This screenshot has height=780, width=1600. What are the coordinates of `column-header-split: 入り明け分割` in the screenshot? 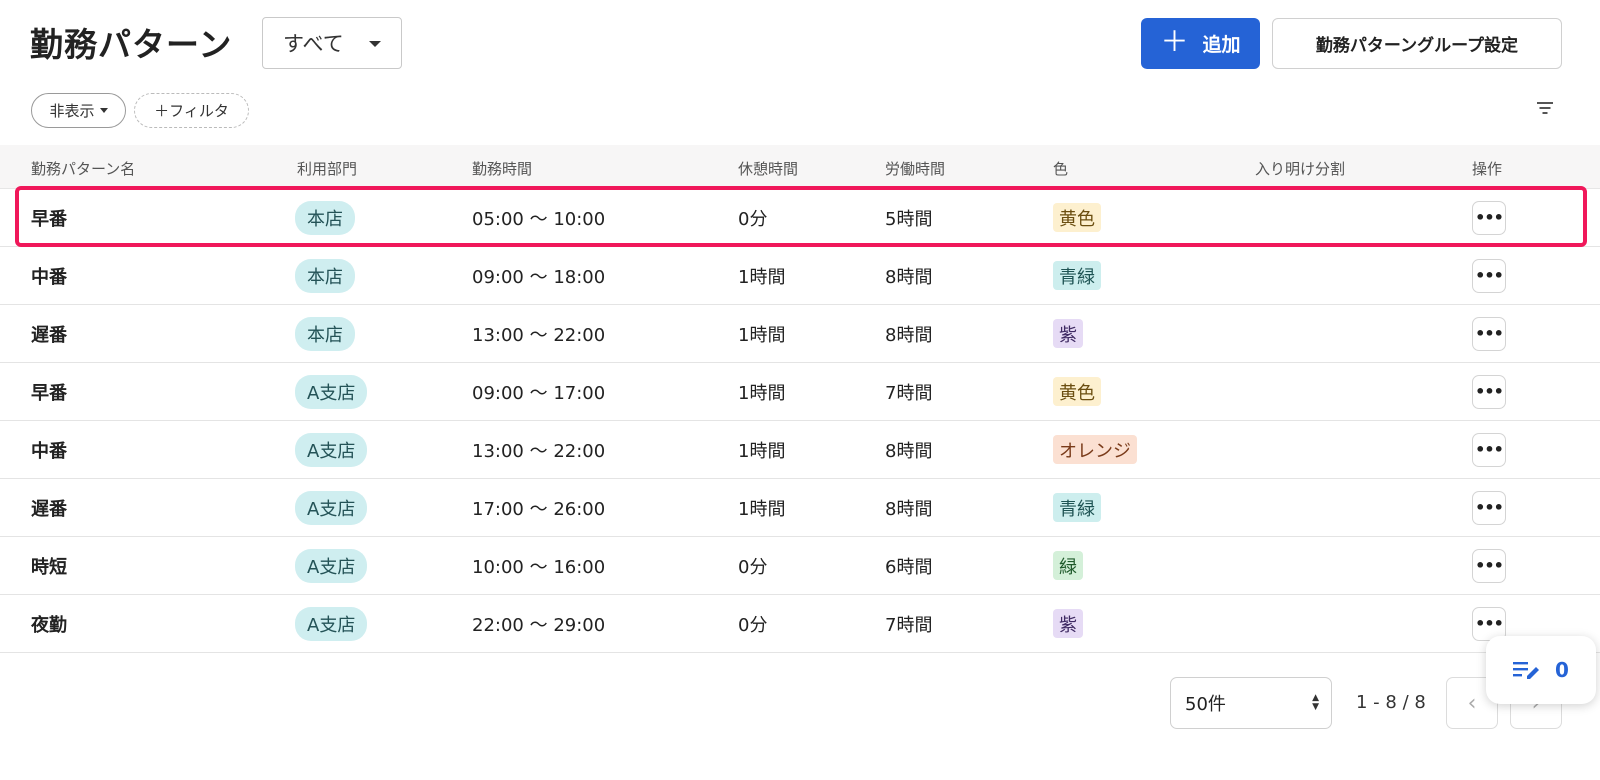 It's located at (1300, 169).